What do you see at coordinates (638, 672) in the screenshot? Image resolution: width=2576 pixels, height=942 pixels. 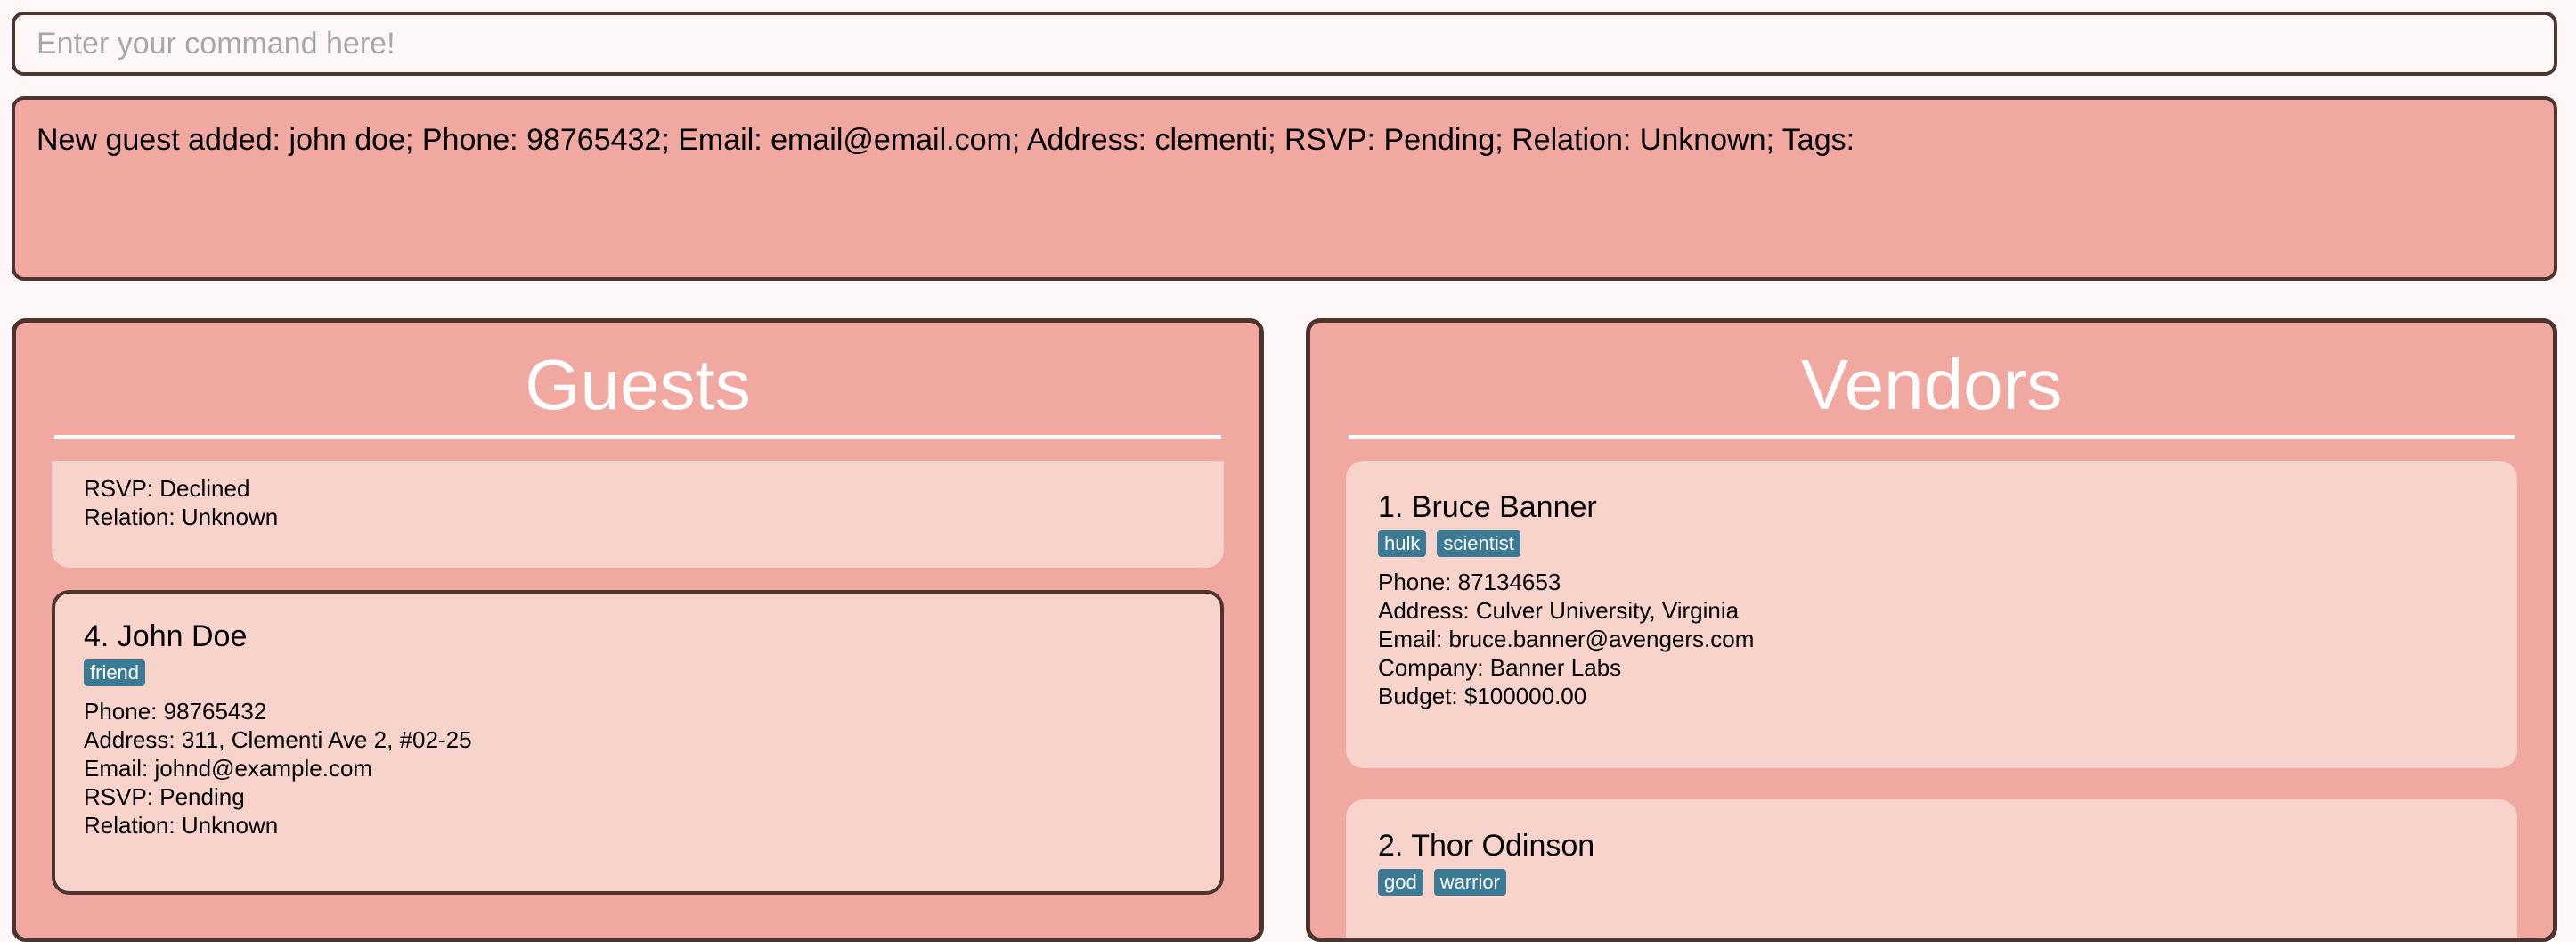 I see `guest-tags: friend` at bounding box center [638, 672].